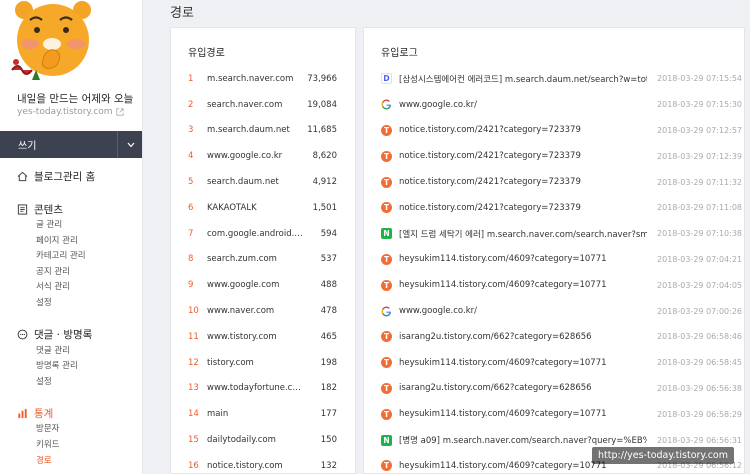 The height and width of the screenshot is (474, 750). I want to click on menu-item-guestbook: 방명록 관리, so click(71, 367).